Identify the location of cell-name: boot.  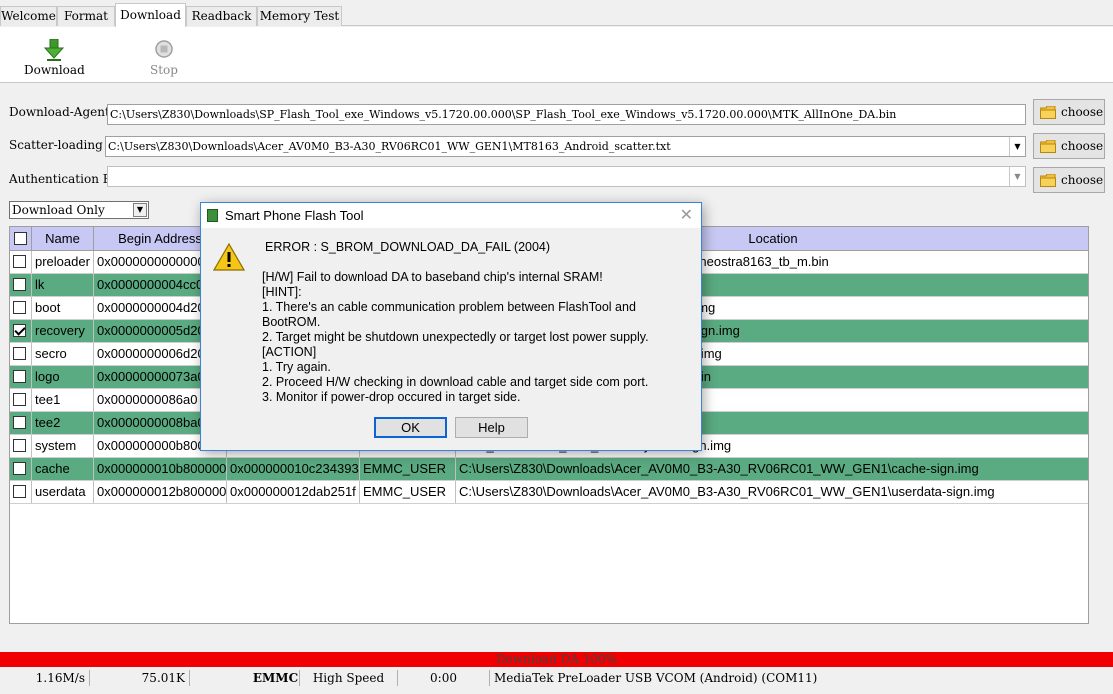
(63, 308).